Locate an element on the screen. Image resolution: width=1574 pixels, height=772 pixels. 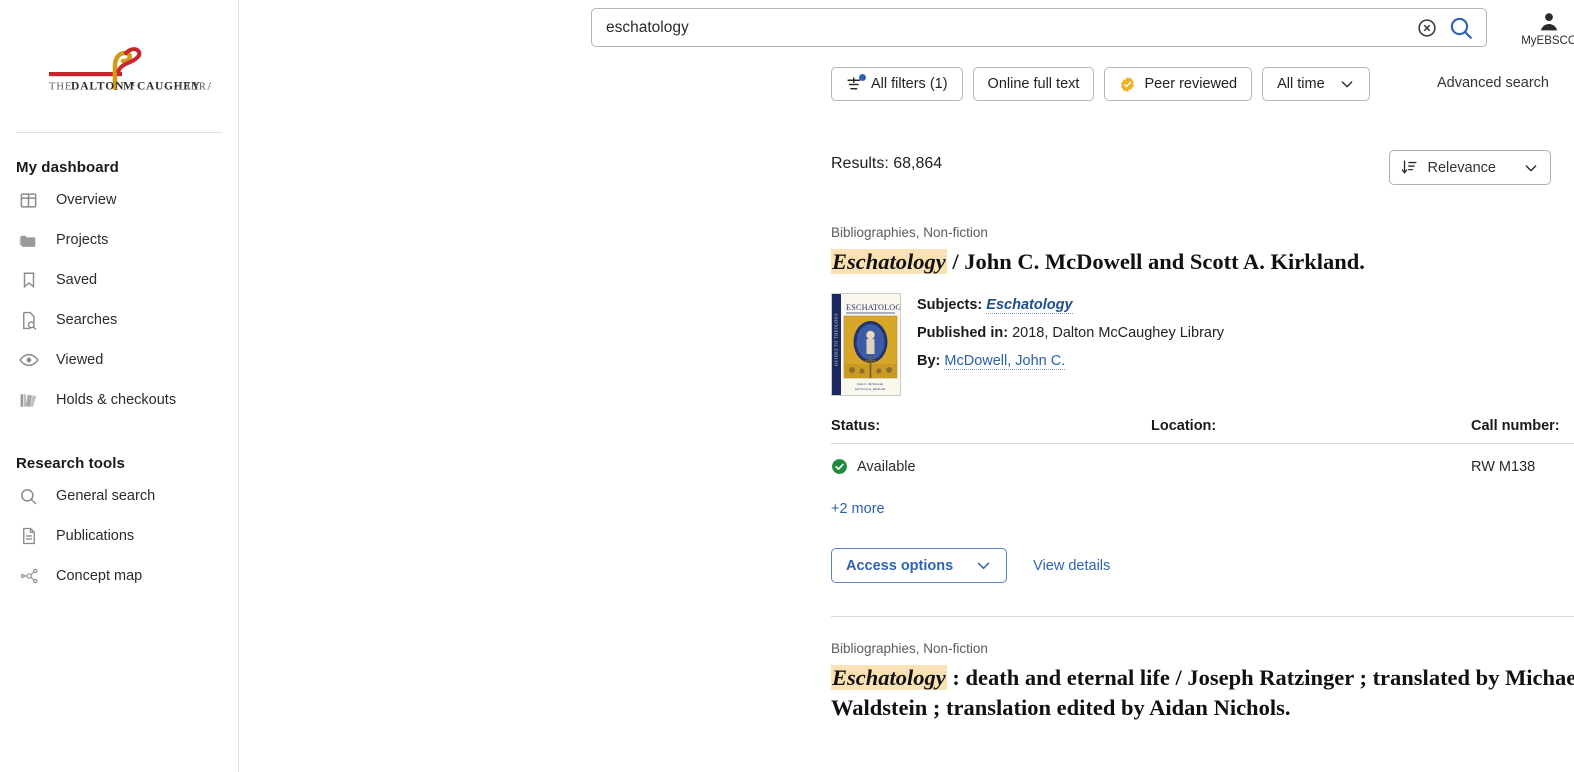
all-time-button: All time is located at coordinates (1316, 84).